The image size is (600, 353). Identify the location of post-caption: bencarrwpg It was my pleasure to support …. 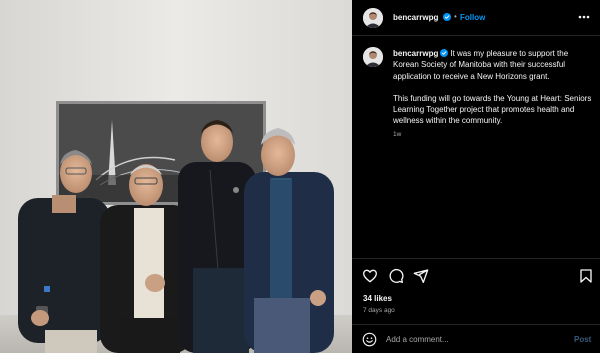
(493, 87).